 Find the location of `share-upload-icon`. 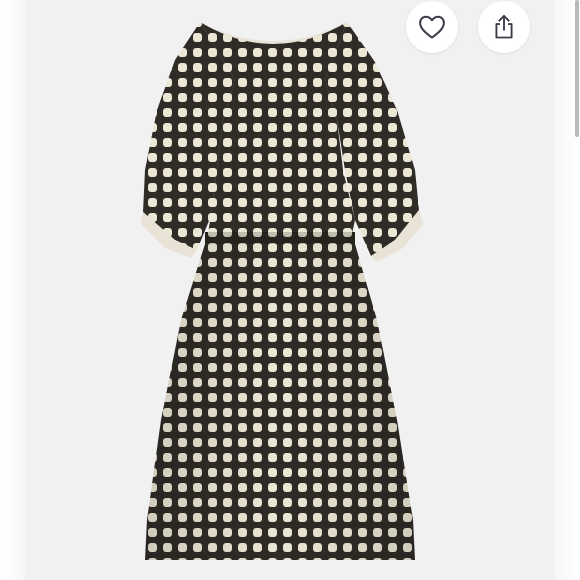

share-upload-icon is located at coordinates (504, 26).